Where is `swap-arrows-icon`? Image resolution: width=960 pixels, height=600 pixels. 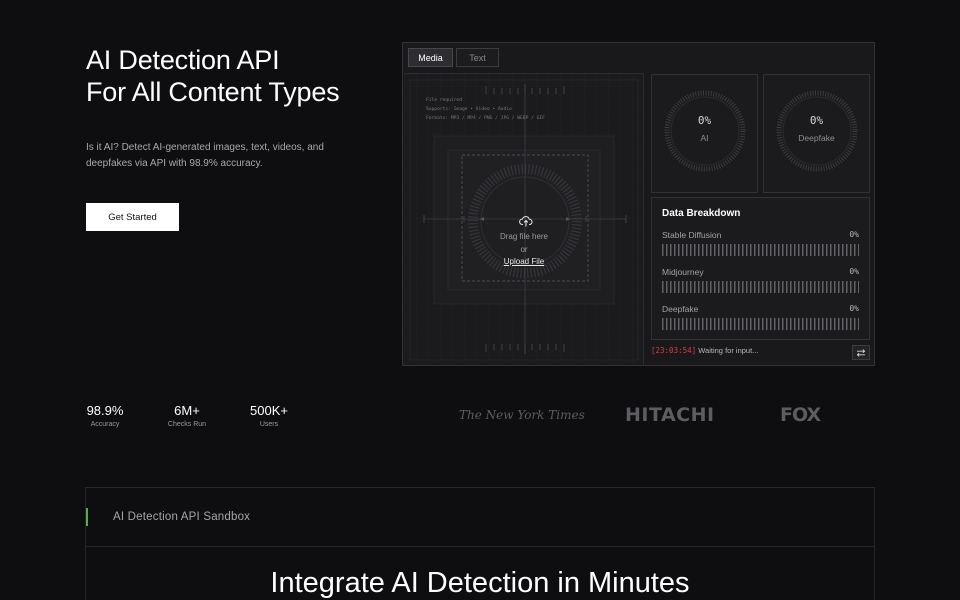
swap-arrows-icon is located at coordinates (861, 352).